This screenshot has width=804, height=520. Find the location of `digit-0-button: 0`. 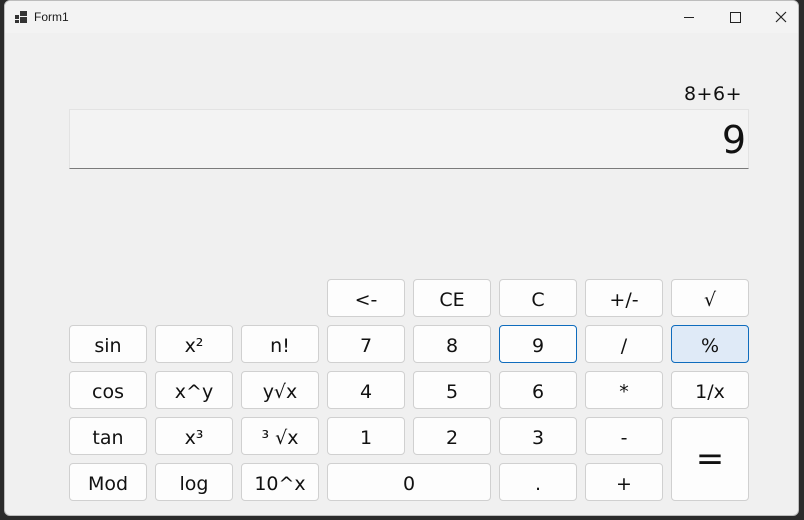

digit-0-button: 0 is located at coordinates (409, 482).